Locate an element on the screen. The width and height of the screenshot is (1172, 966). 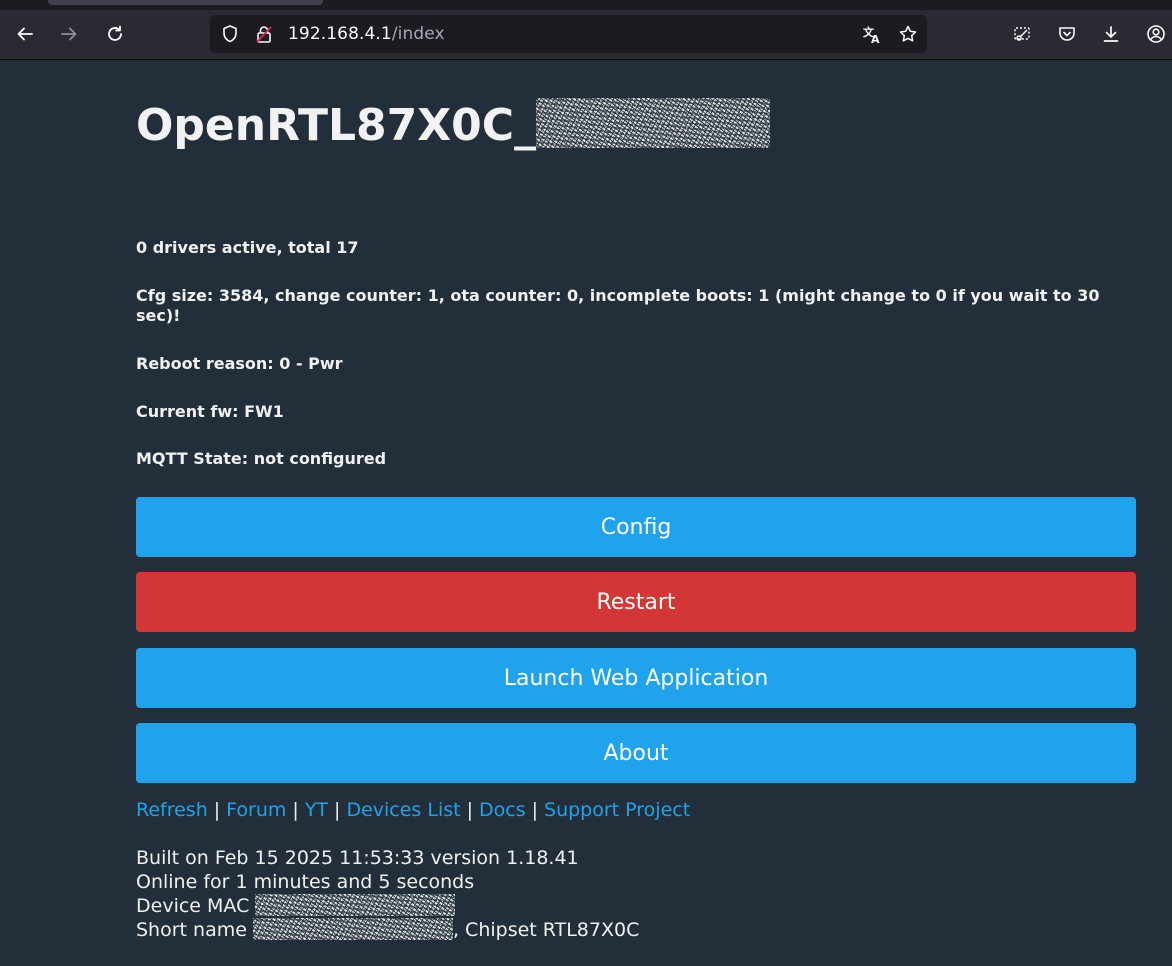
restart-button: Restart is located at coordinates (636, 602).